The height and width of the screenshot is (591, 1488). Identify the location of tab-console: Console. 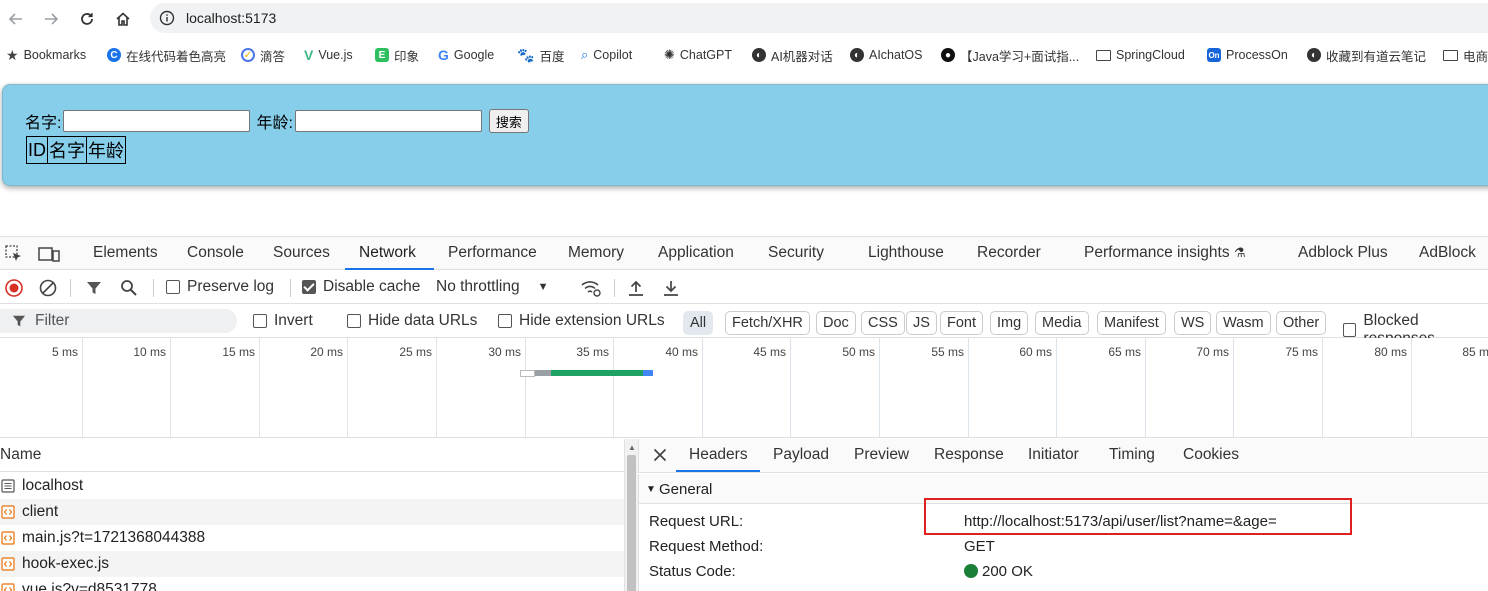
(215, 253).